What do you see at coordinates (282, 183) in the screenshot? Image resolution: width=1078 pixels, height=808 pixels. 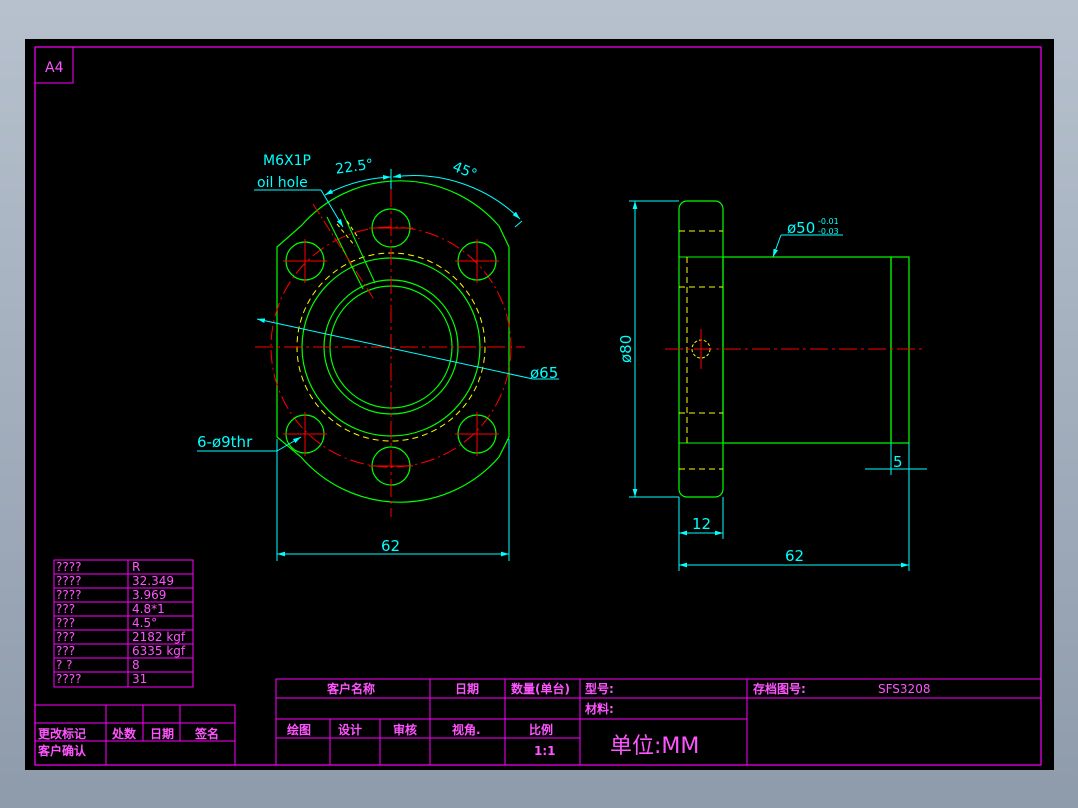 I see `oil-hole-label-2: oil hole` at bounding box center [282, 183].